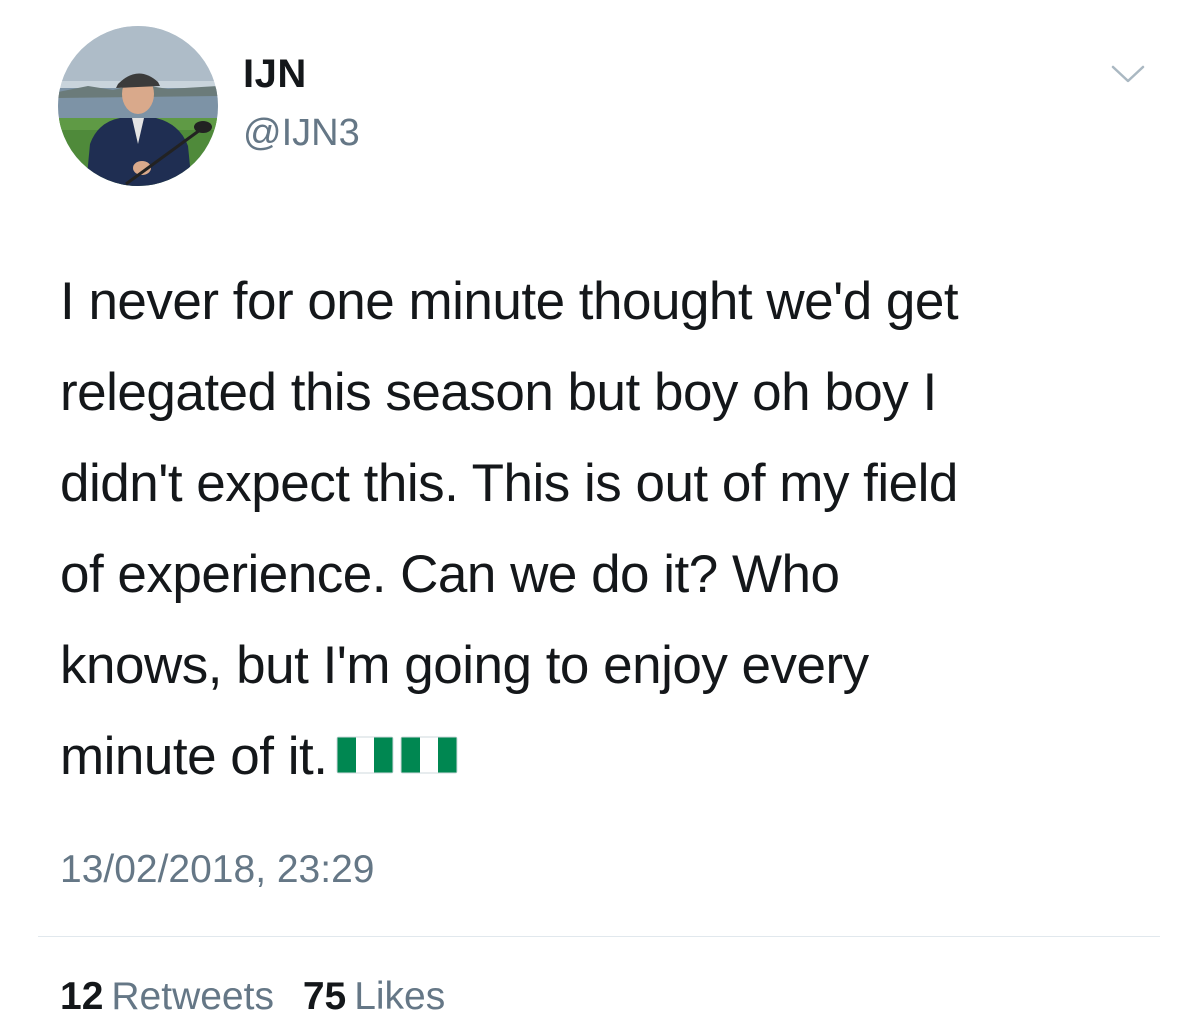  What do you see at coordinates (498, 392) in the screenshot?
I see `tweet-line: relegated this season but boy oh boy I` at bounding box center [498, 392].